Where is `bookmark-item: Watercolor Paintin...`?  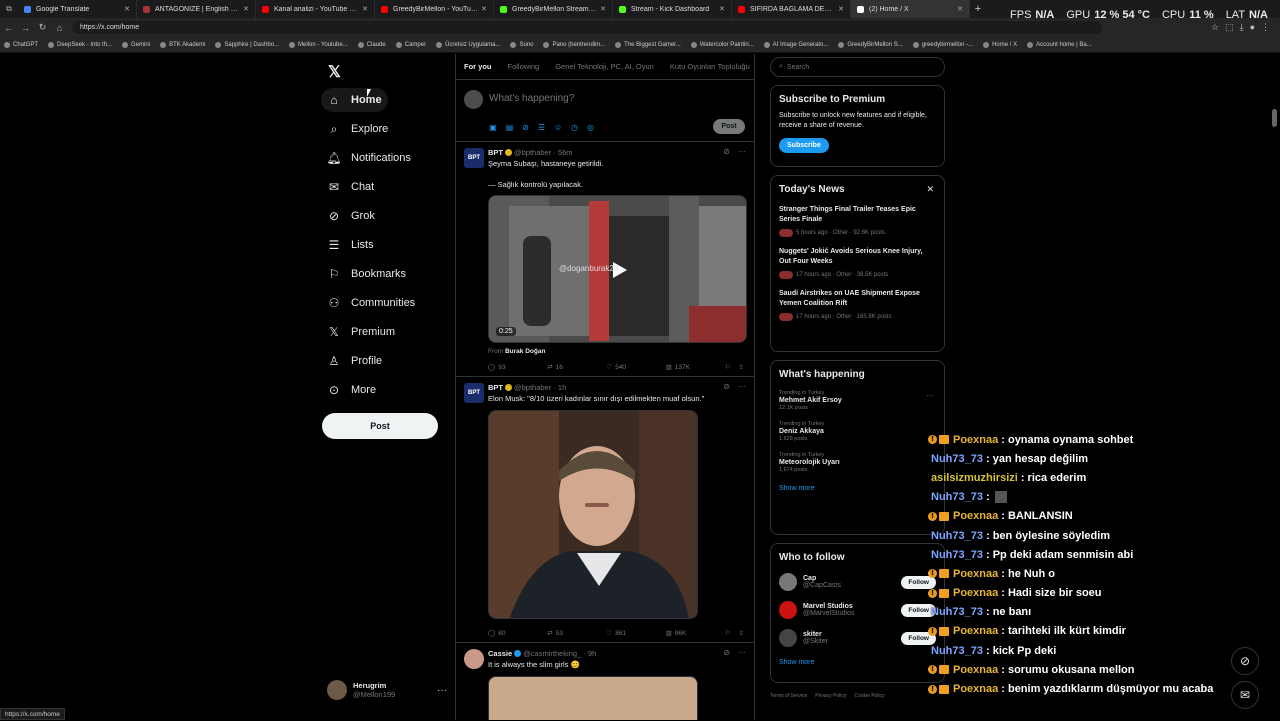
bookmark-item: Watercolor Paintin... is located at coordinates (722, 45).